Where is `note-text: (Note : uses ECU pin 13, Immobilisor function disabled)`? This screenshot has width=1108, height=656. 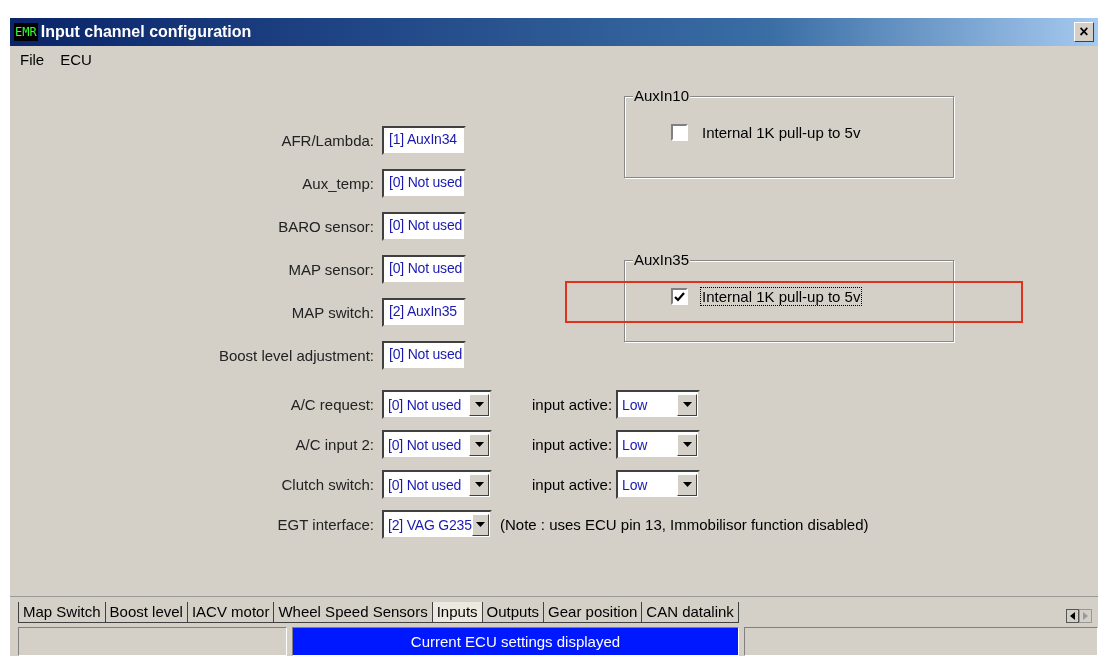
note-text: (Note : uses ECU pin 13, Immobilisor function disabled) is located at coordinates (684, 524).